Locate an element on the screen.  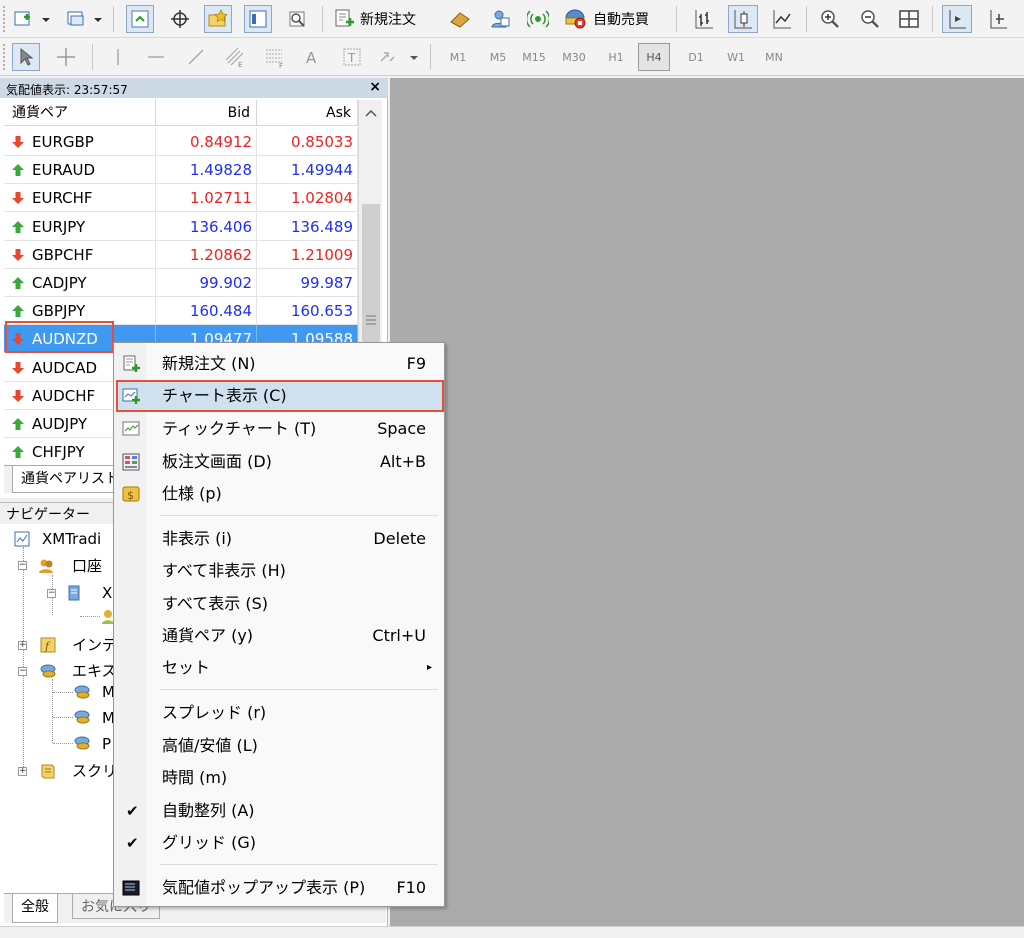
chart-shift-button is located at coordinates (998, 19).